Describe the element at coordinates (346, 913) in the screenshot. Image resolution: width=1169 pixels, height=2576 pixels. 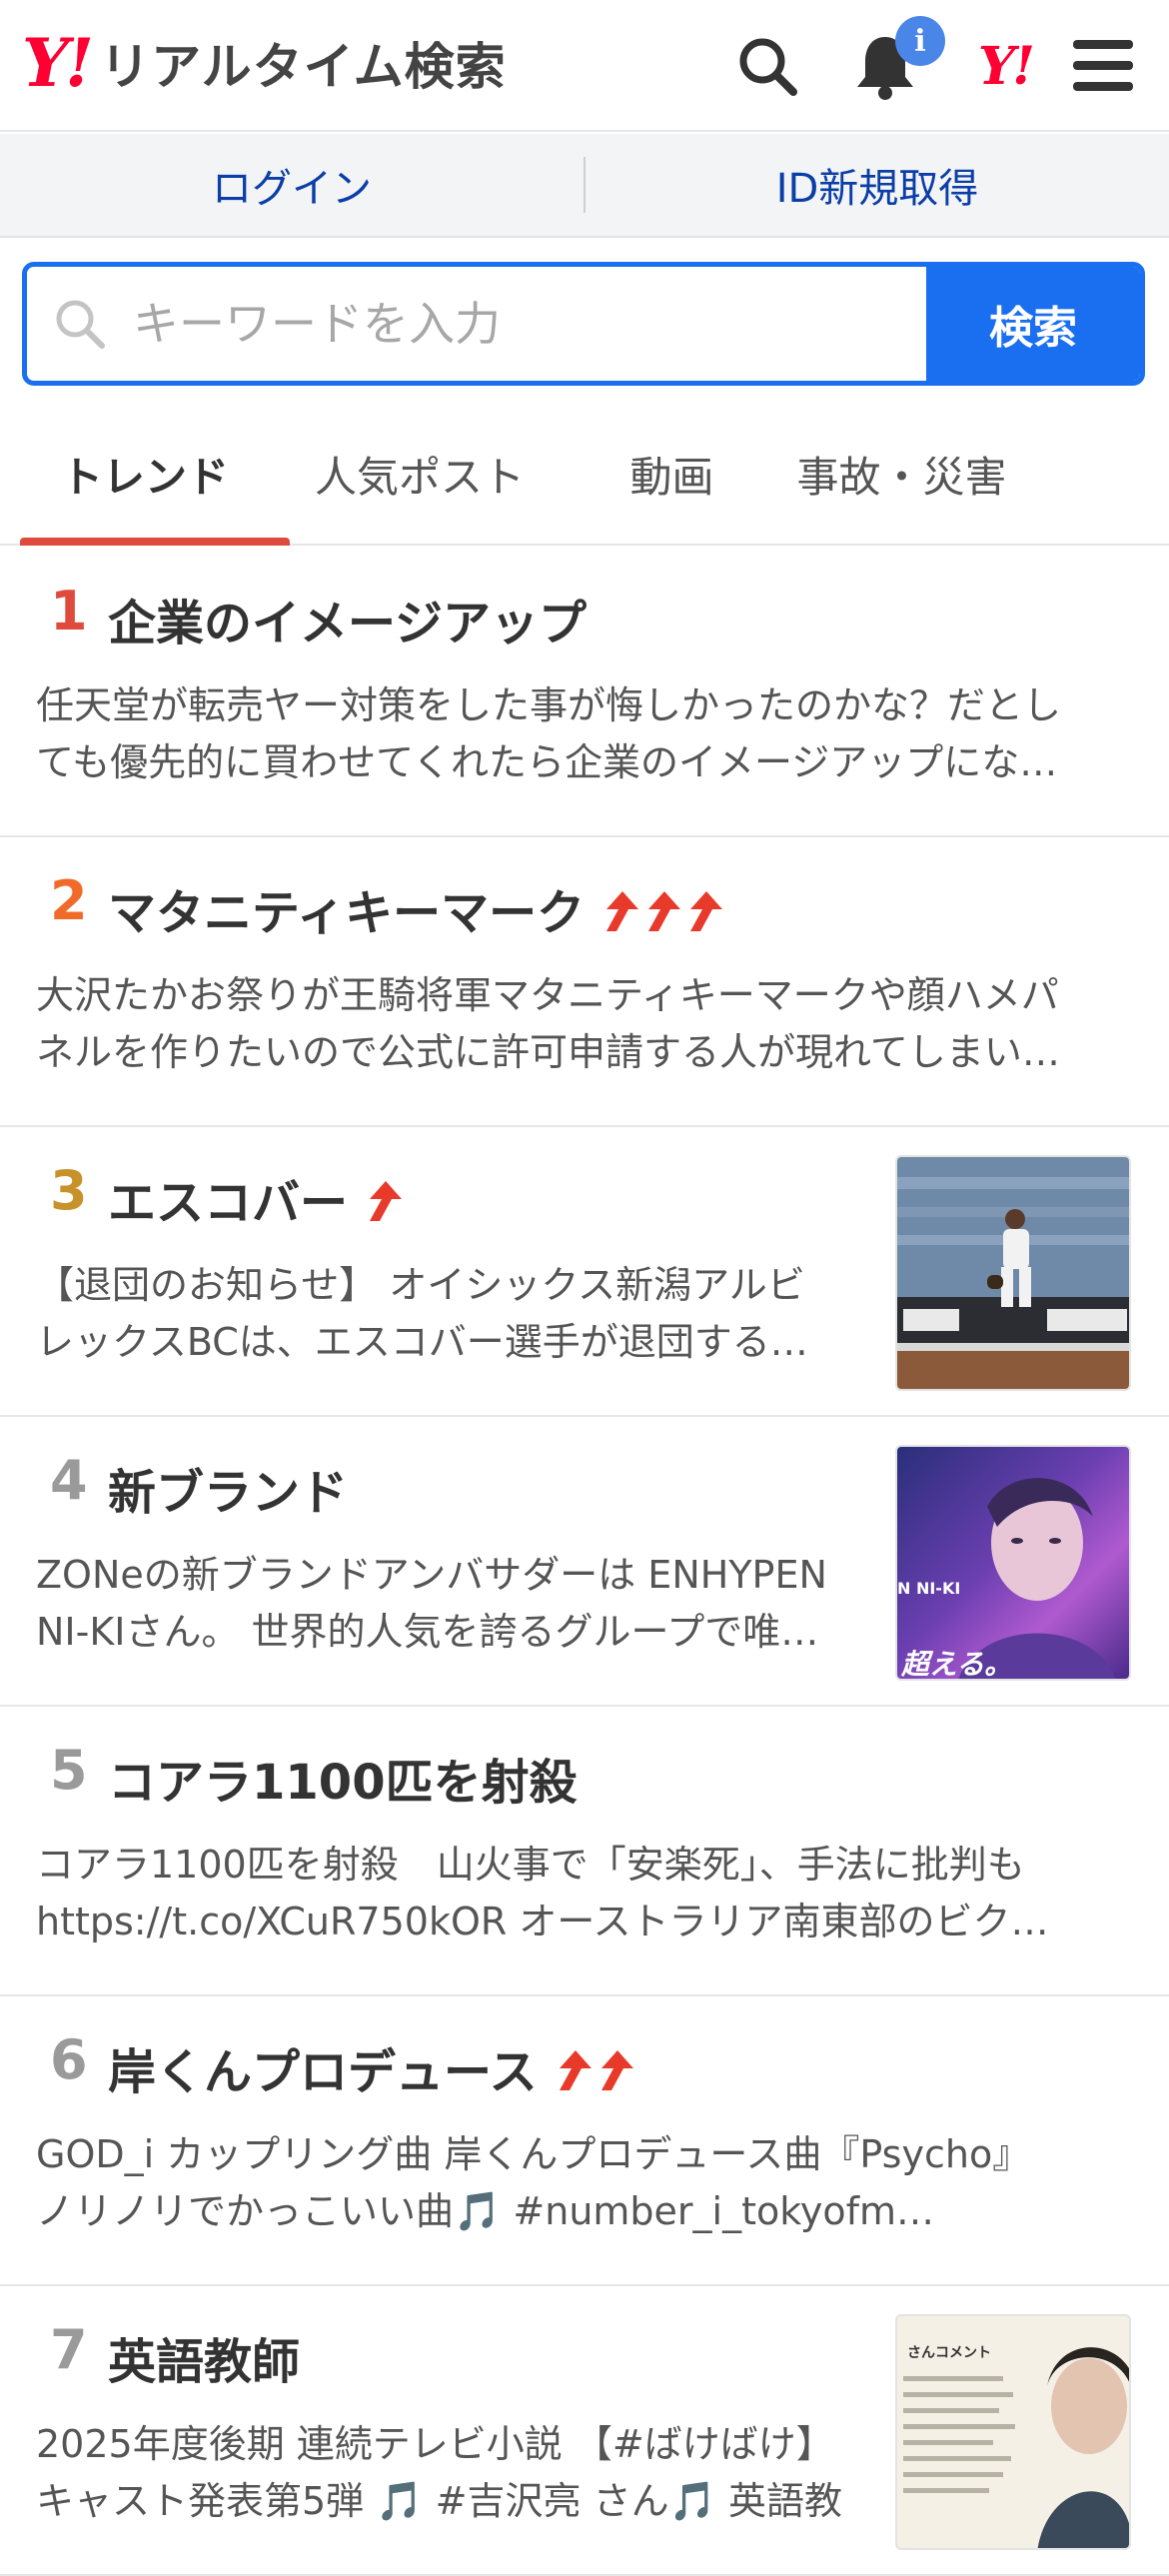
I see `trend-title-text: マタニティキーマーク` at that location.